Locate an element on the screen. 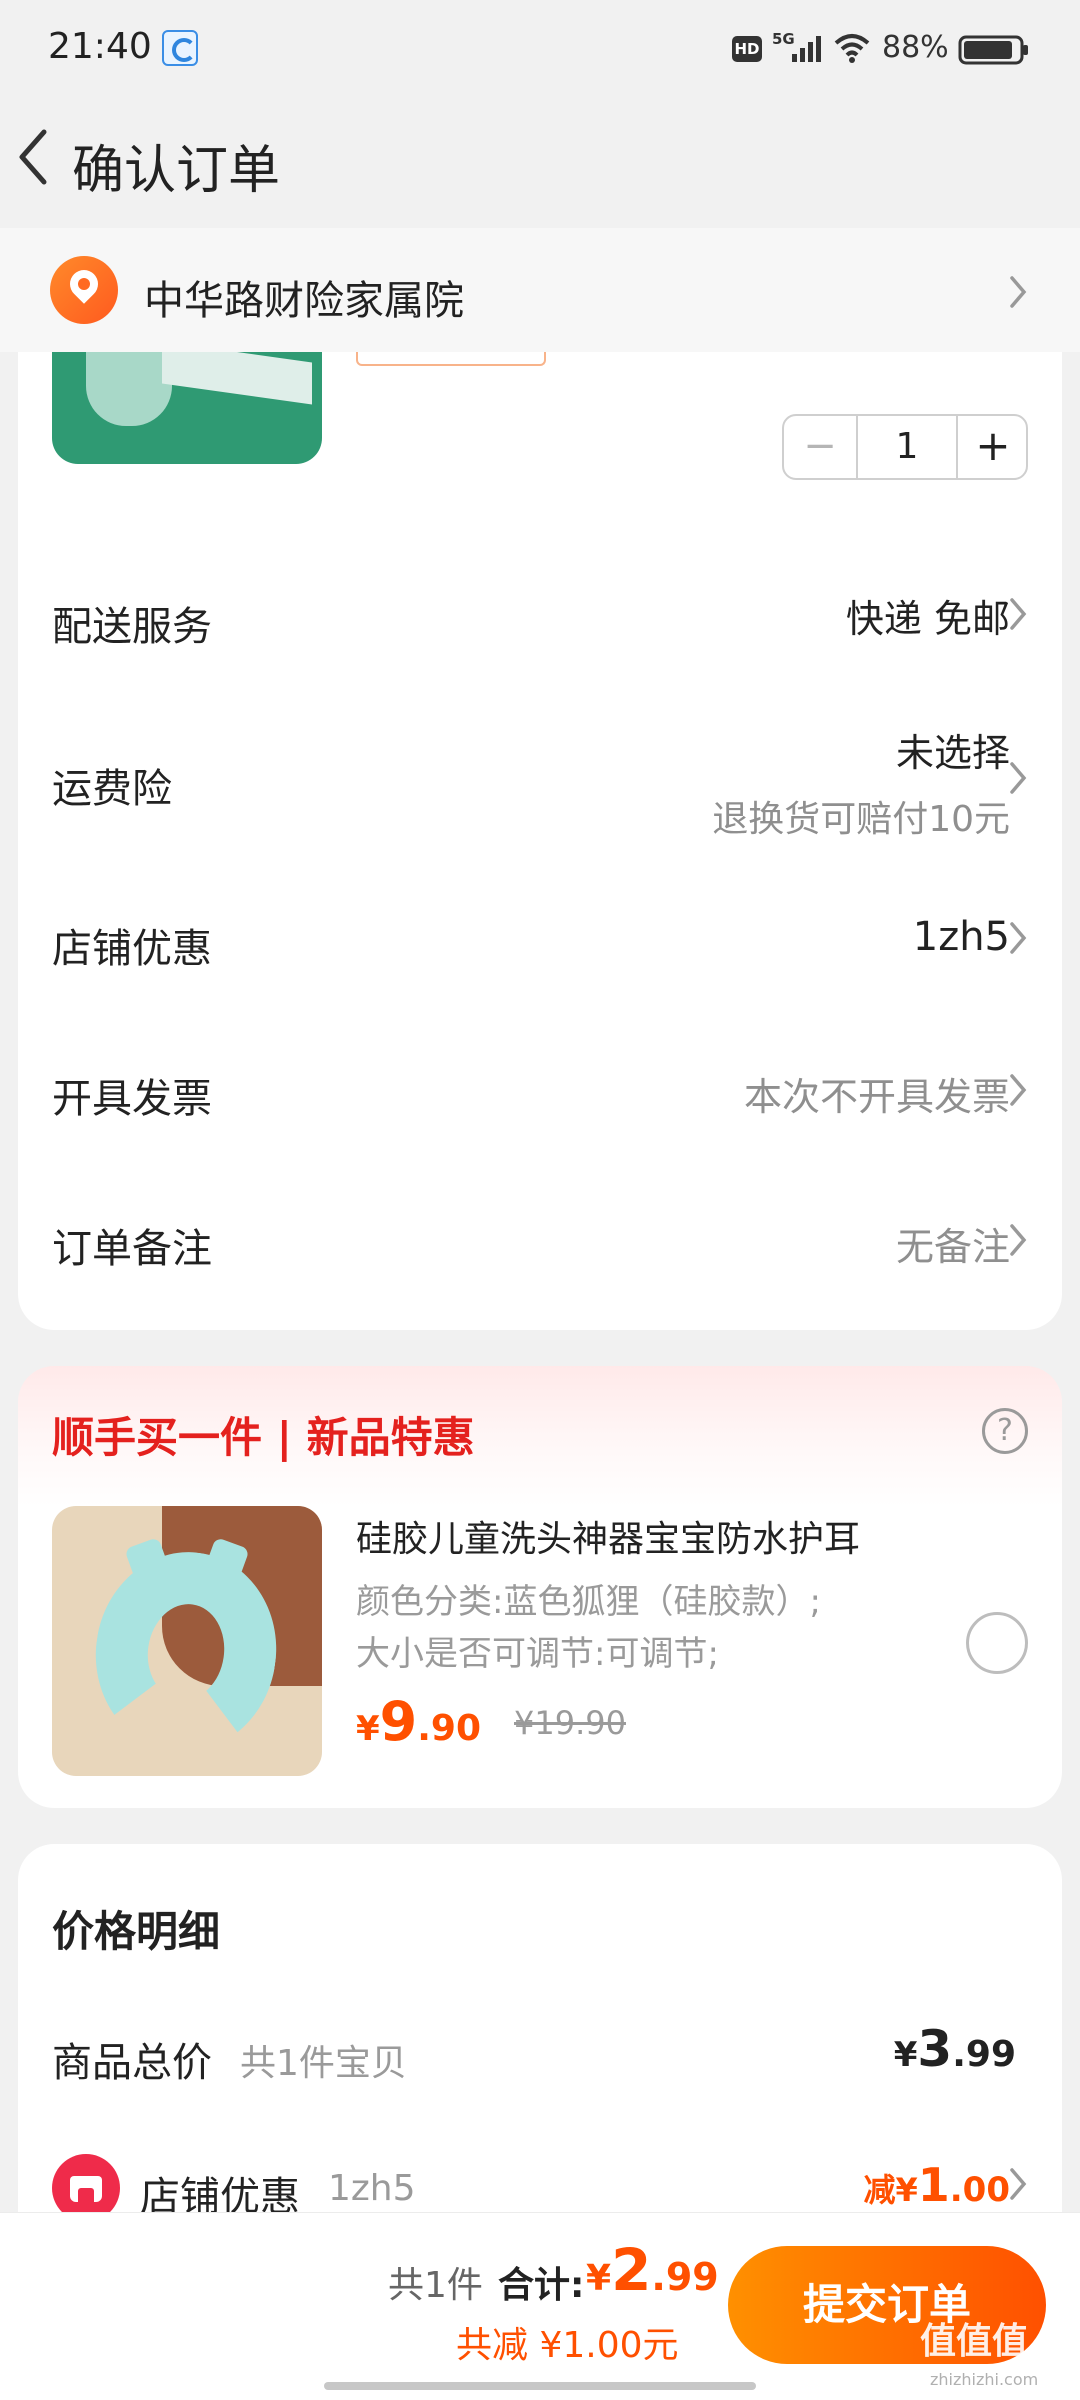 The height and width of the screenshot is (2400, 1080). addon-price: ¥9.90 is located at coordinates (418, 1721).